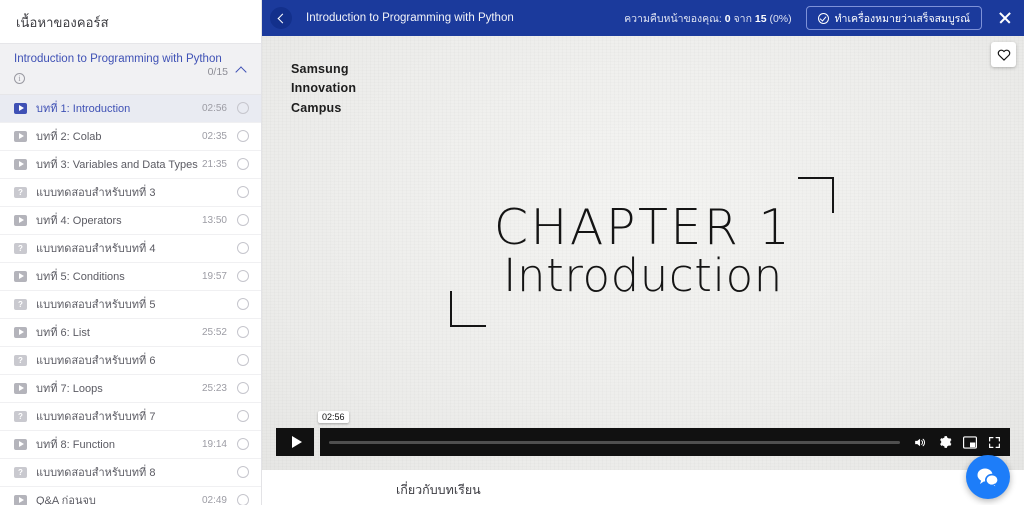  I want to click on lesson-label: บทที่ 4: Operators, so click(79, 221).